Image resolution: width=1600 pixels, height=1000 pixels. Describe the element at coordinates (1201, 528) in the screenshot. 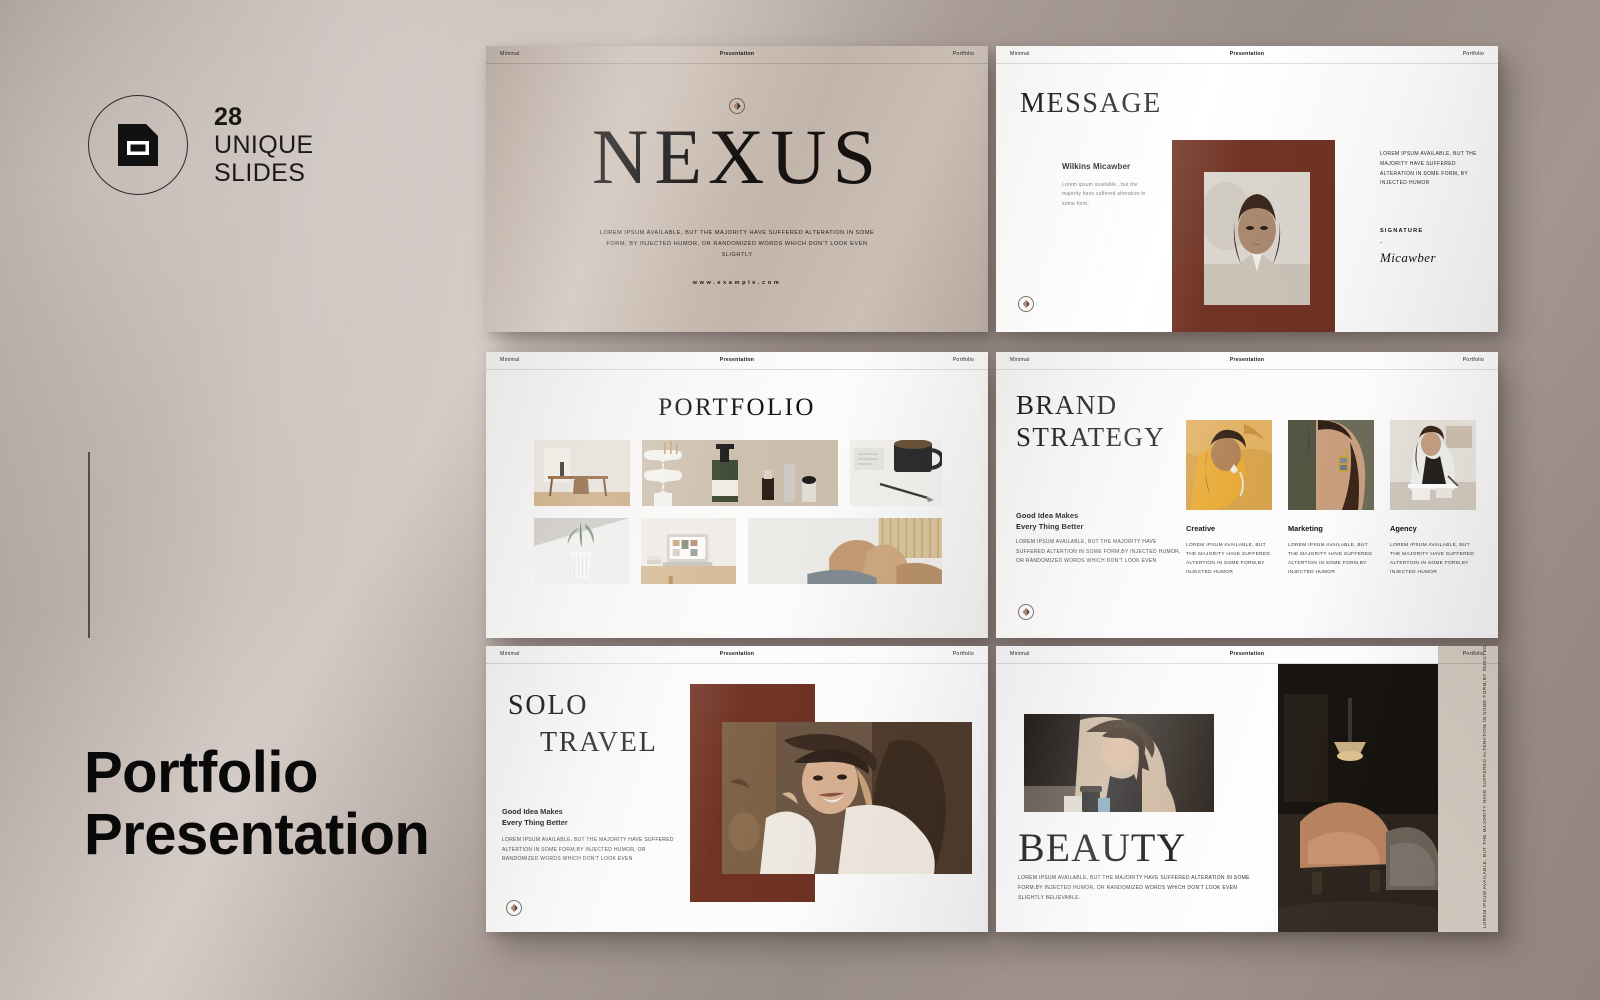

I see `brand-column-heading: Creative` at that location.